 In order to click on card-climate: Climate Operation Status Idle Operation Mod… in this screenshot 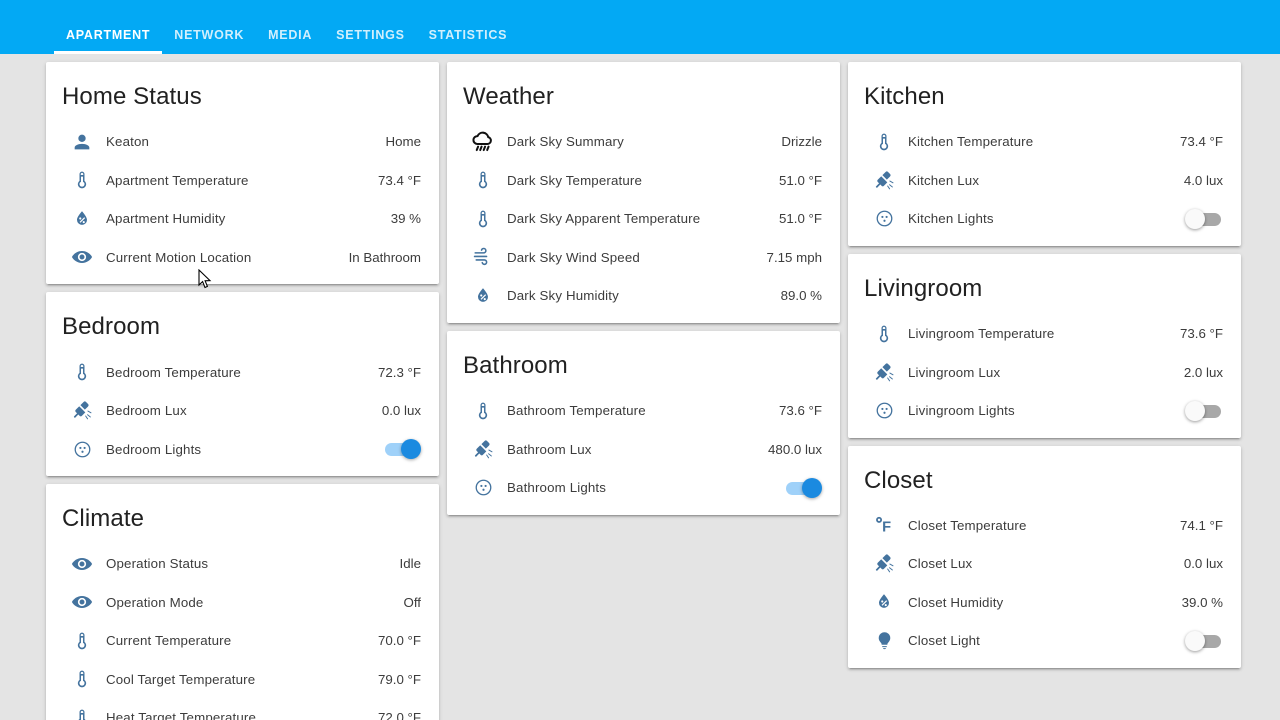, I will do `click(242, 602)`.